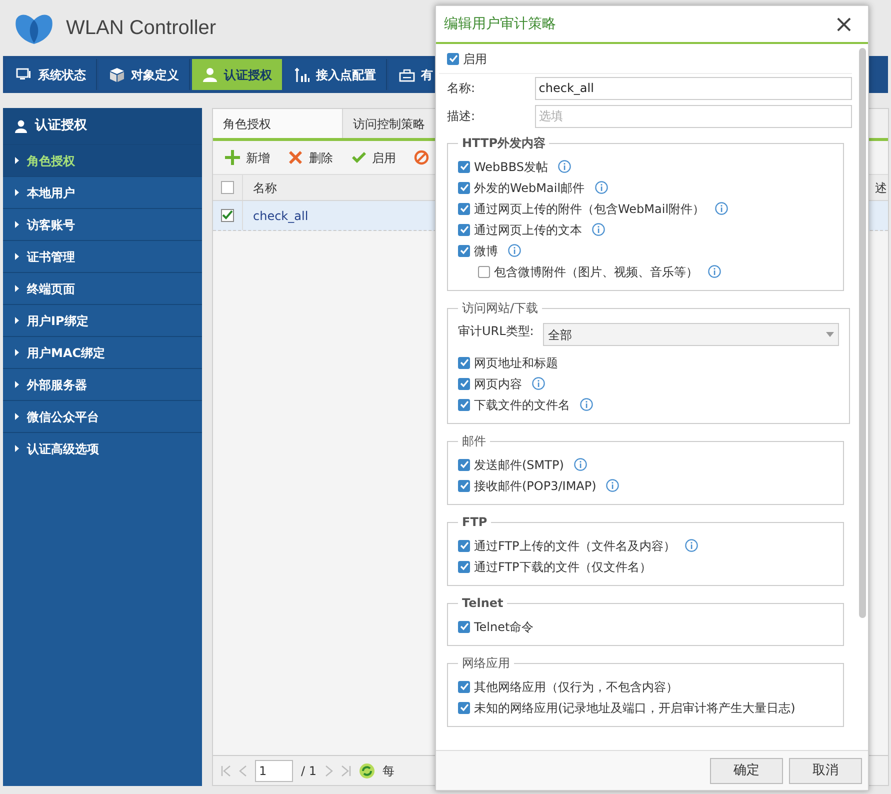 The width and height of the screenshot is (891, 794). What do you see at coordinates (500, 308) in the screenshot?
I see `section-title: 访问网站/下载` at bounding box center [500, 308].